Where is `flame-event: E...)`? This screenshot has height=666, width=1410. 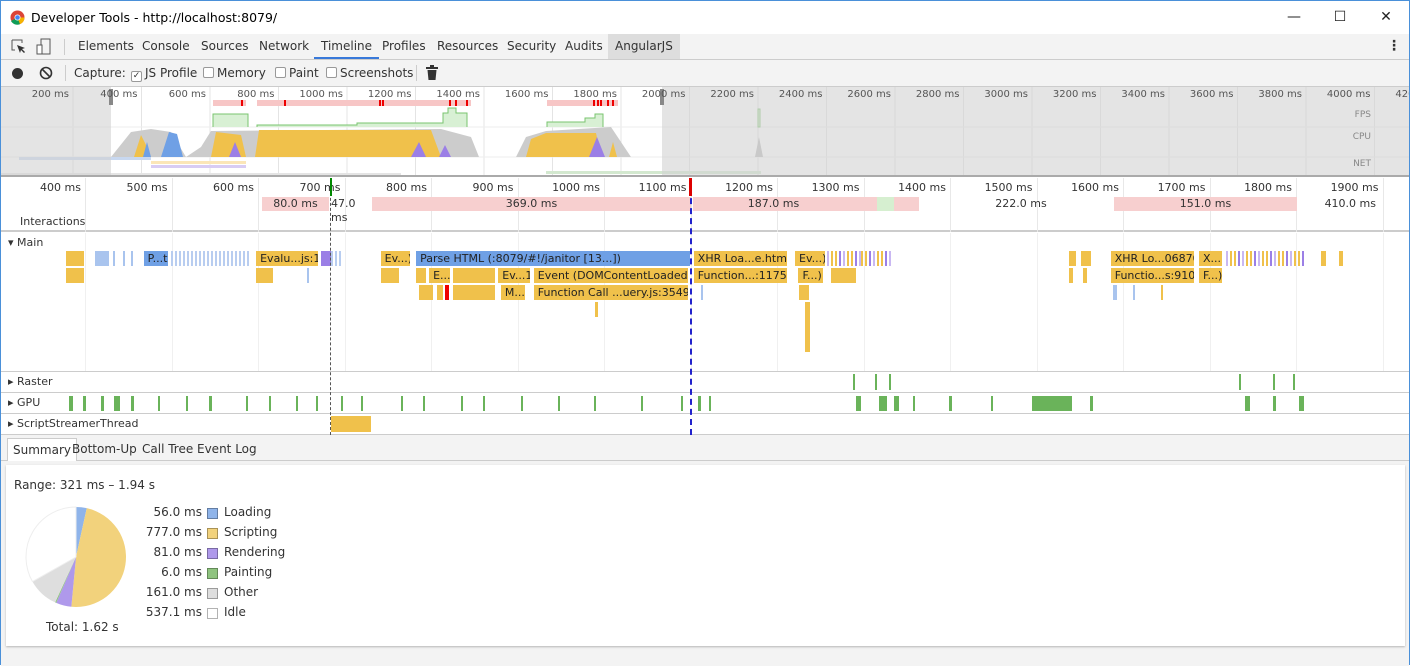 flame-event: E...) is located at coordinates (440, 275).